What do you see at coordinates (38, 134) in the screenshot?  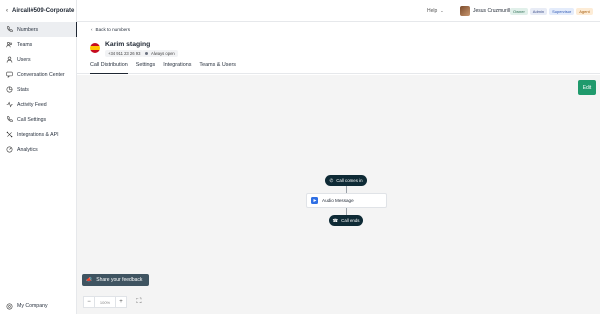 I see `sidebar-item-integrations: Integrations & API` at bounding box center [38, 134].